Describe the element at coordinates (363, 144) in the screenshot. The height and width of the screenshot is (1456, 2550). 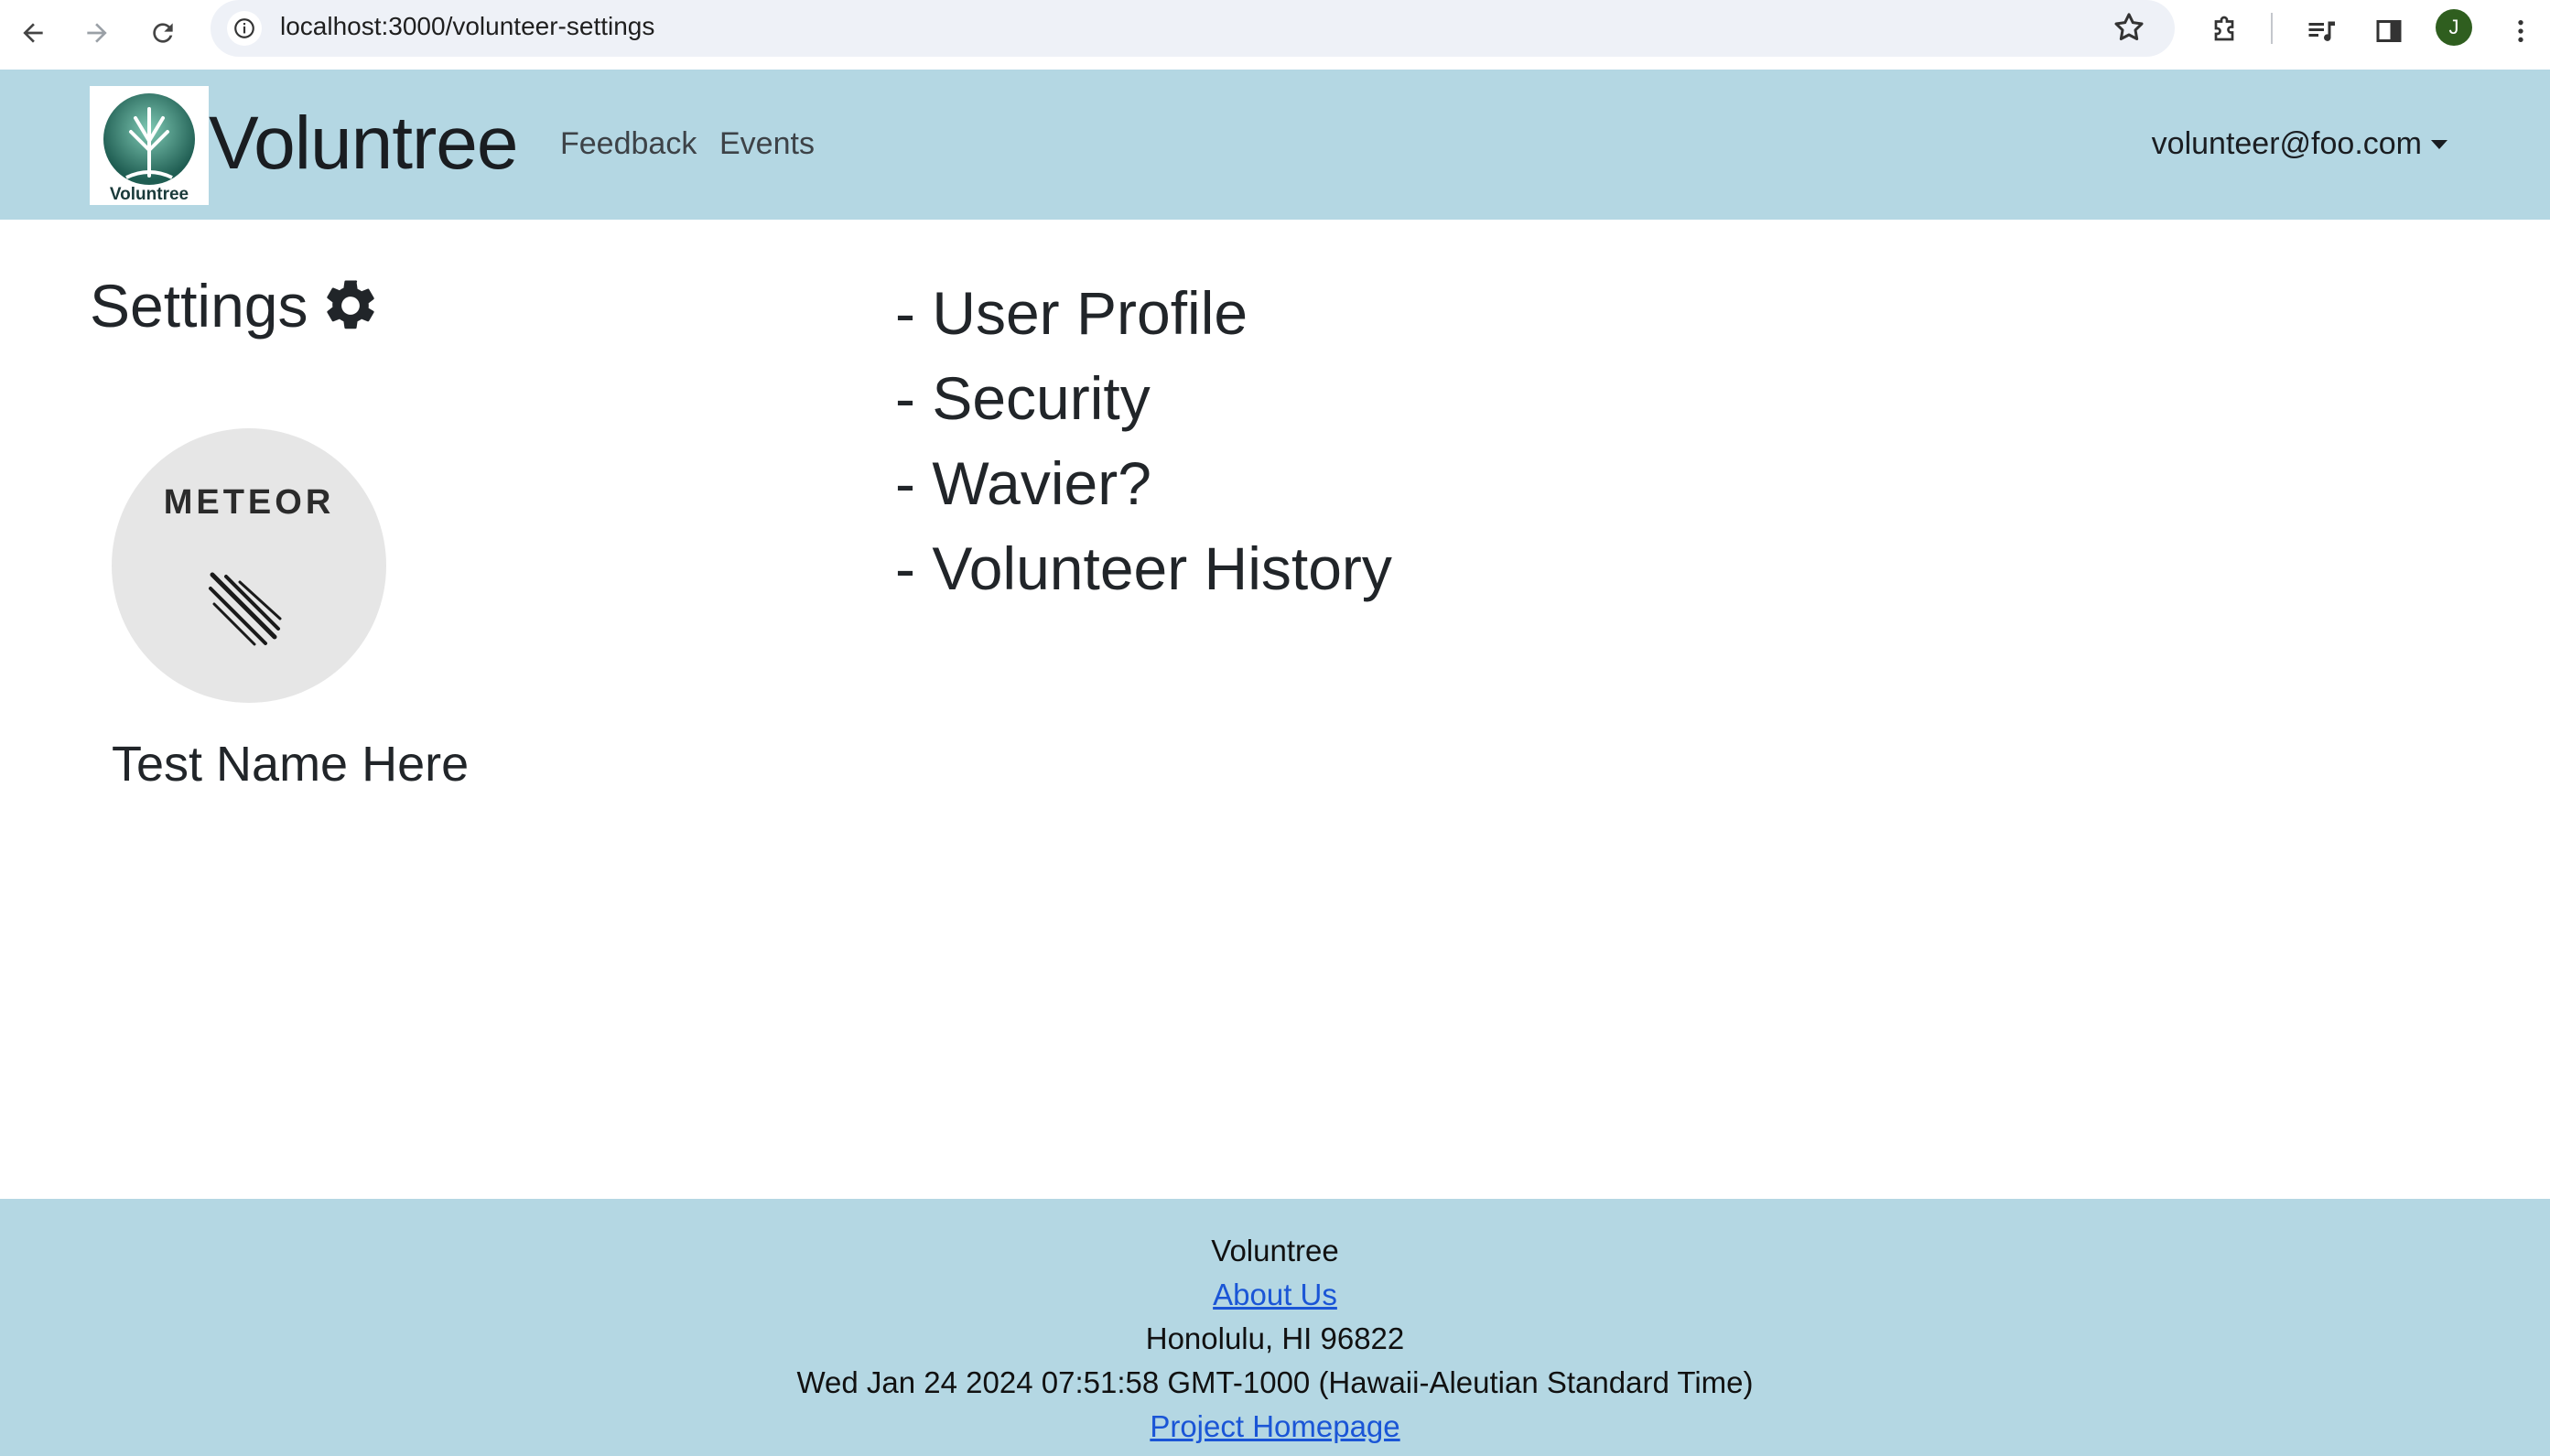
I see `brand-title: Voluntree` at that location.